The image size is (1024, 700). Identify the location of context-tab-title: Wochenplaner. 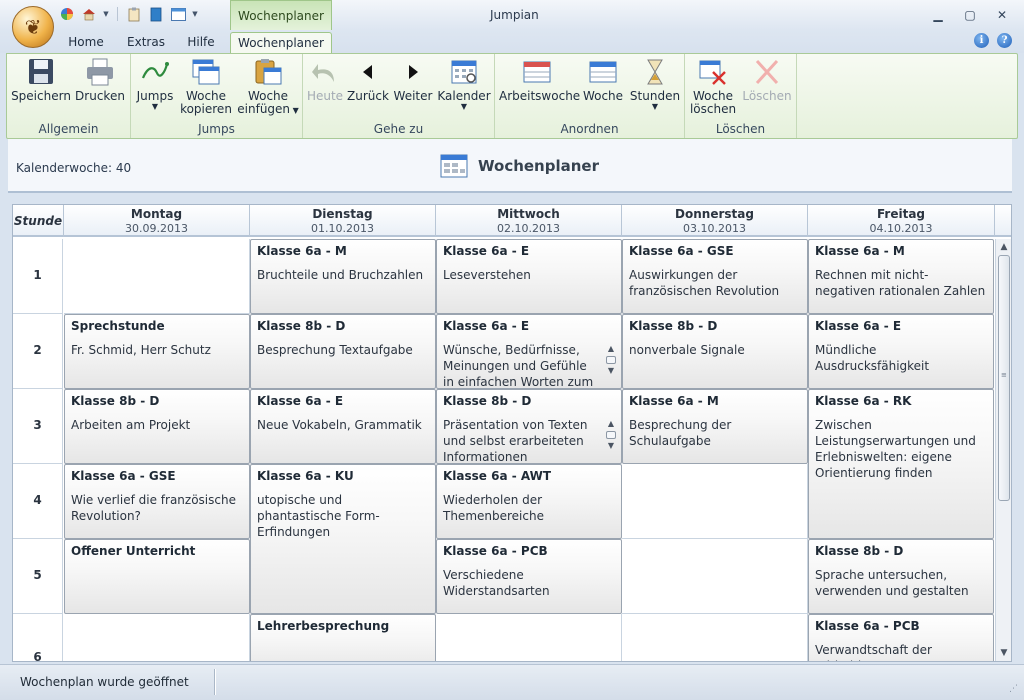
(281, 15).